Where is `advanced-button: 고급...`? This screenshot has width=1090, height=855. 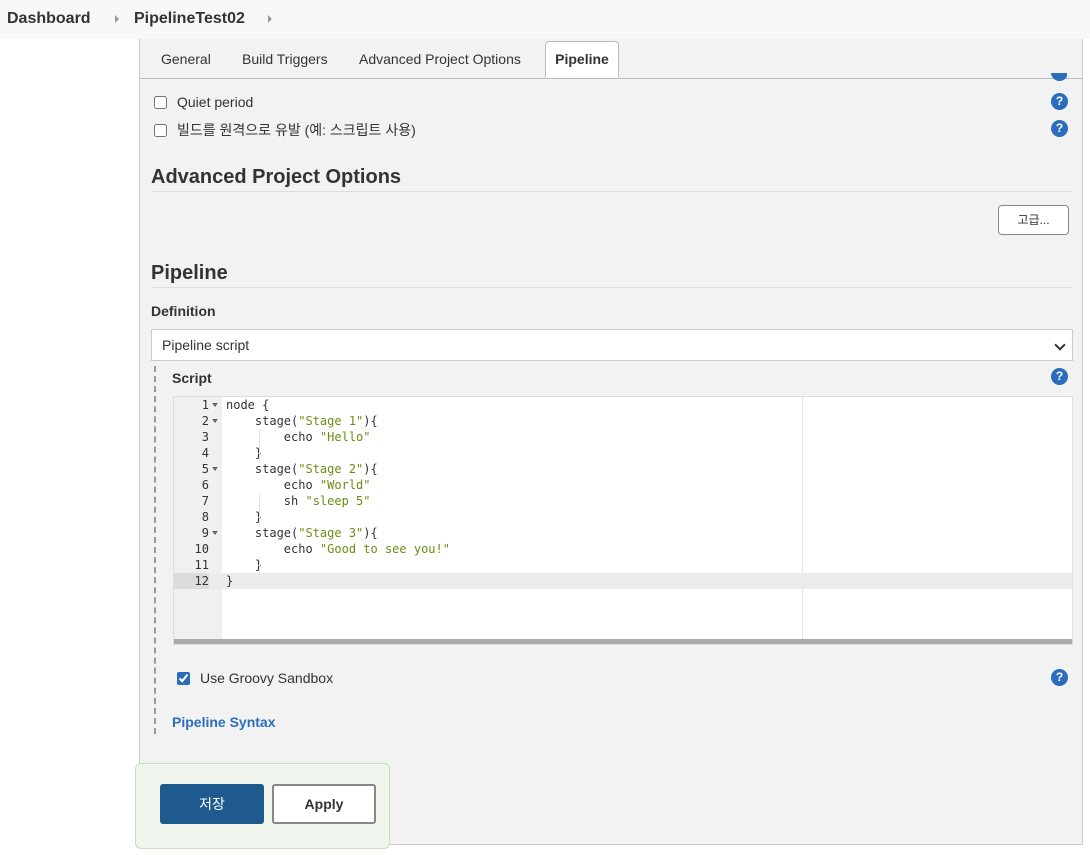
advanced-button: 고급... is located at coordinates (1033, 220).